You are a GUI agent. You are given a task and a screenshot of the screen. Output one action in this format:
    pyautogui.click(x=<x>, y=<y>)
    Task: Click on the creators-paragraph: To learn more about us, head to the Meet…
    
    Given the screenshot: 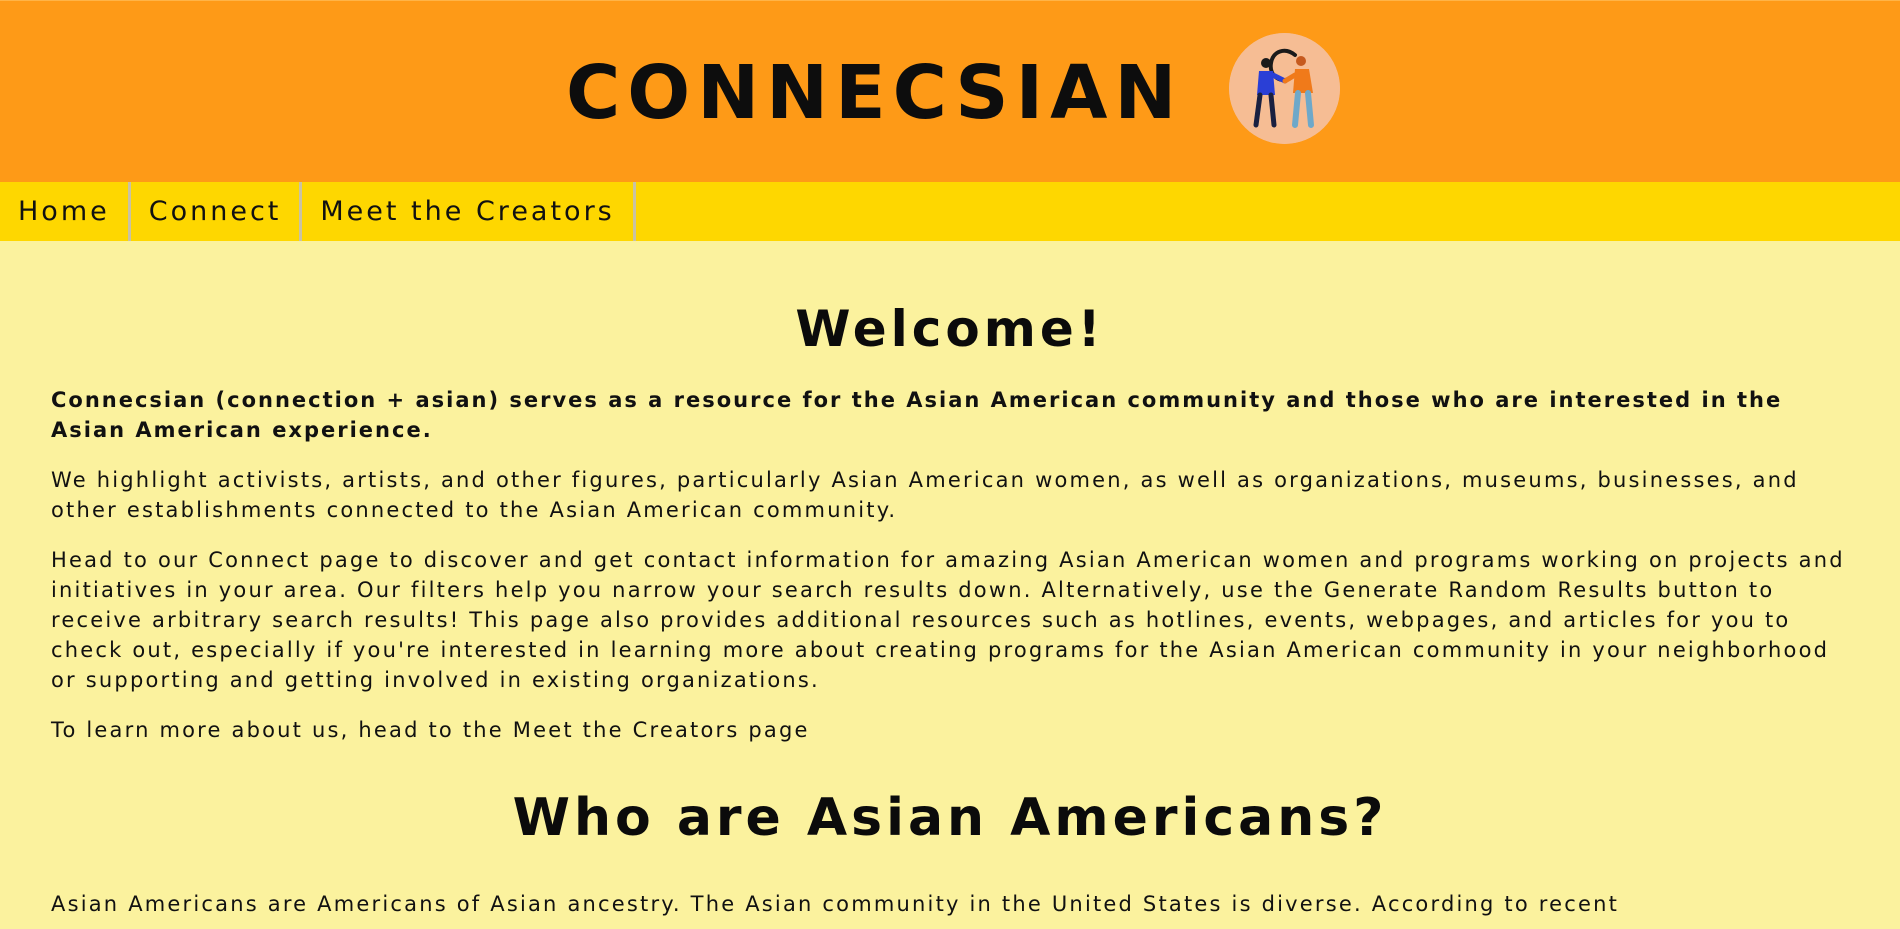 What is the action you would take?
    pyautogui.click(x=430, y=730)
    